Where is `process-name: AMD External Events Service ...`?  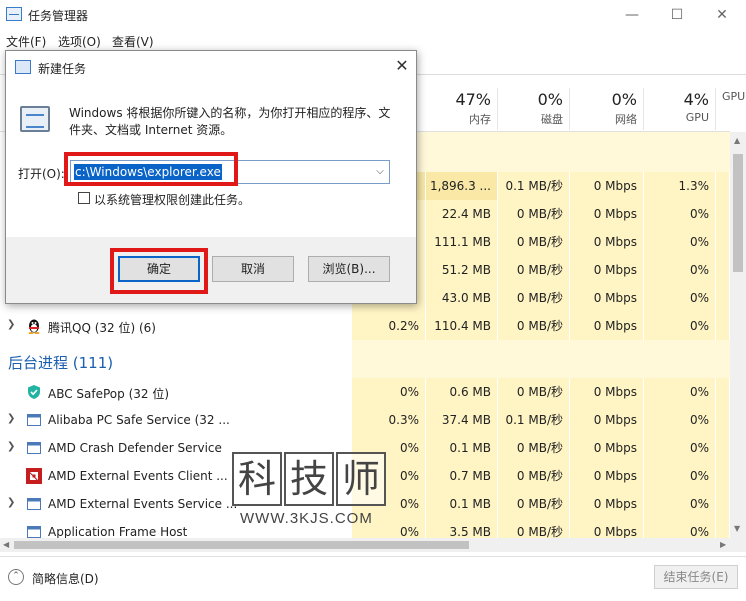
process-name: AMD External Events Service ... is located at coordinates (143, 504).